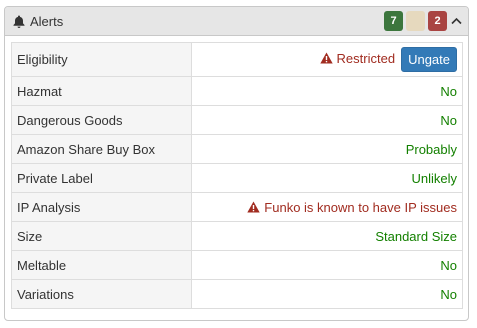 The height and width of the screenshot is (328, 477). Describe the element at coordinates (101, 91) in the screenshot. I see `alert-label: Hazmat` at that location.